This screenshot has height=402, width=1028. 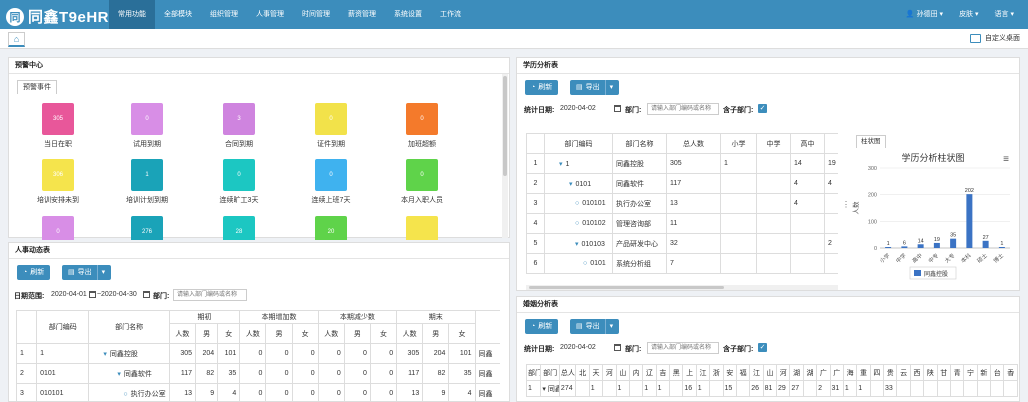 What do you see at coordinates (689, 373) in the screenshot?
I see `table-header: 上` at bounding box center [689, 373].